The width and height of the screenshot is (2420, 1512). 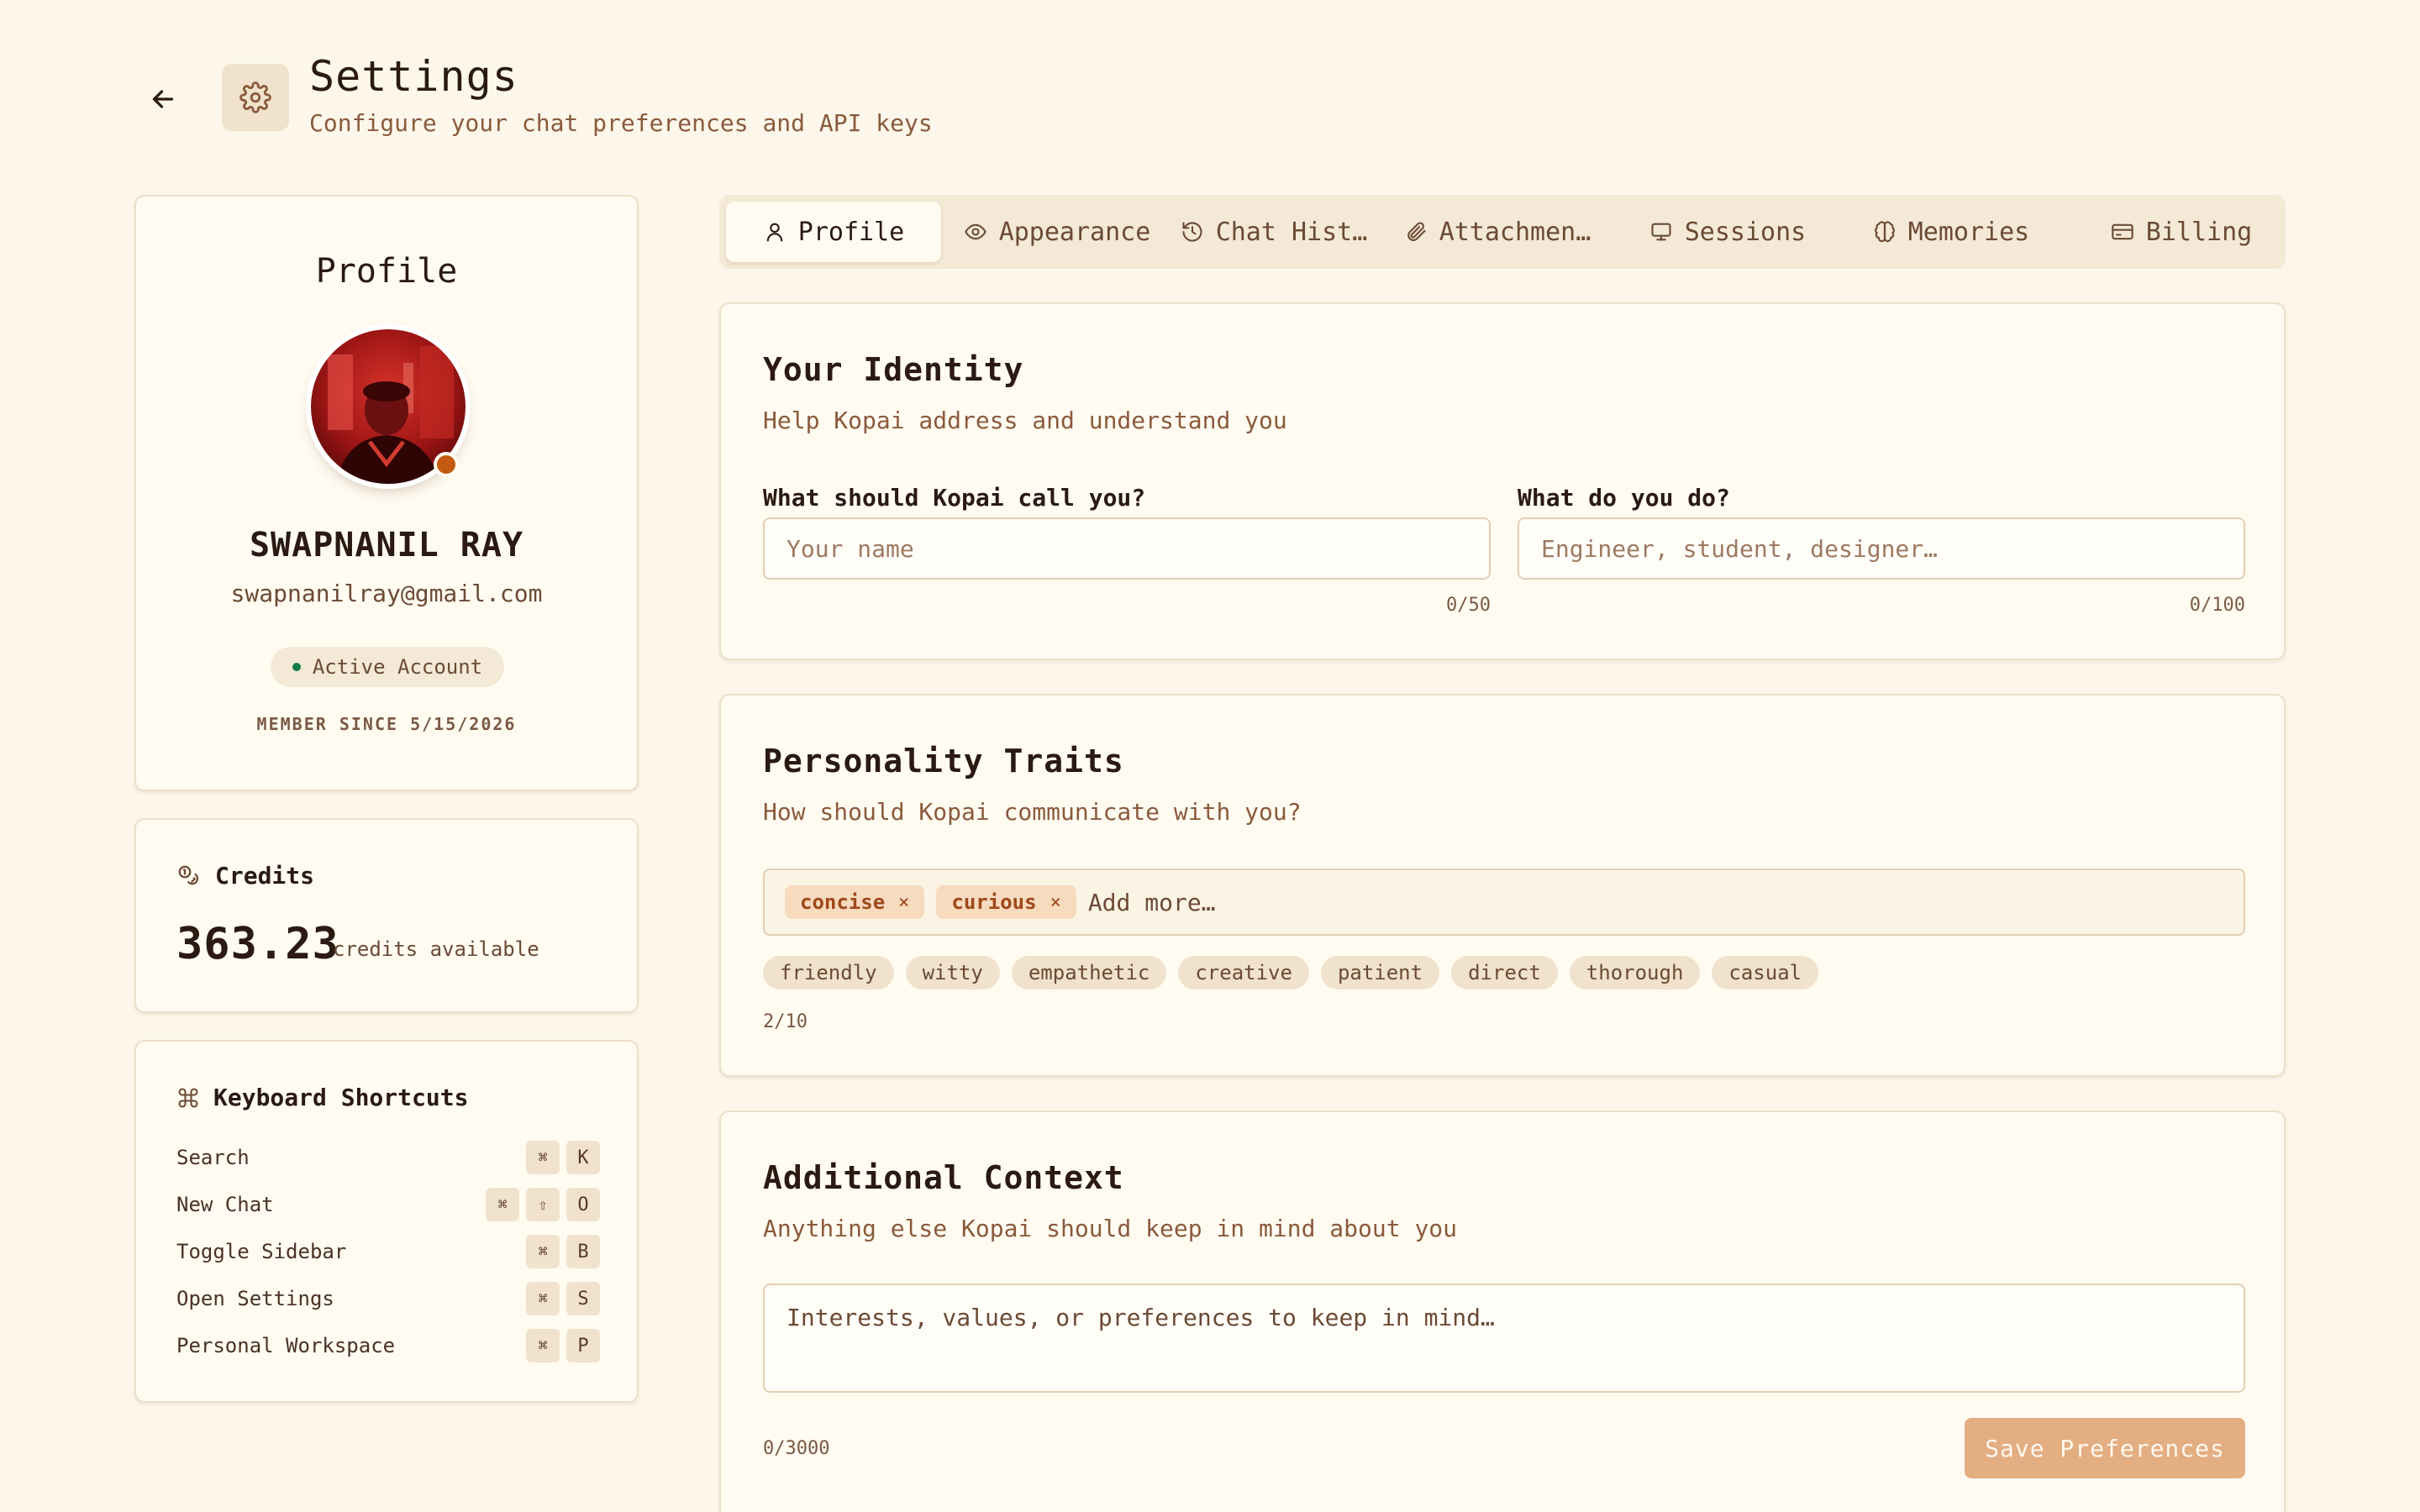 I want to click on tab-label: Appearance, so click(x=1074, y=232).